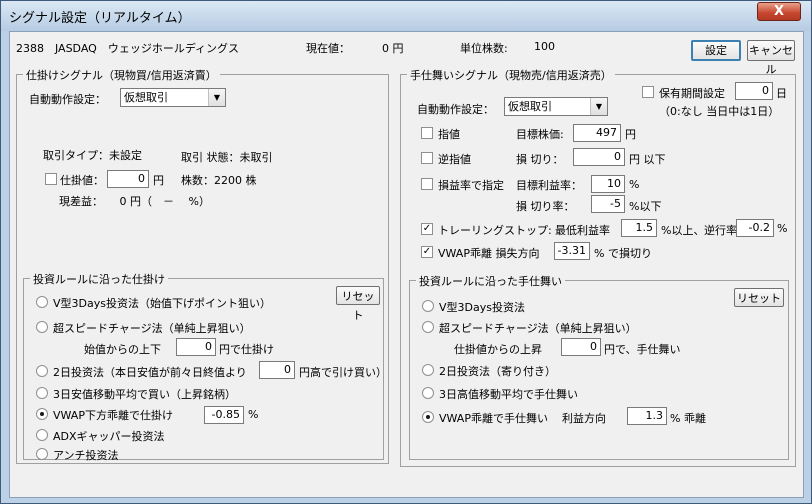  Describe the element at coordinates (683, 230) in the screenshot. I see `min-profit-unit: %以上、` at that location.